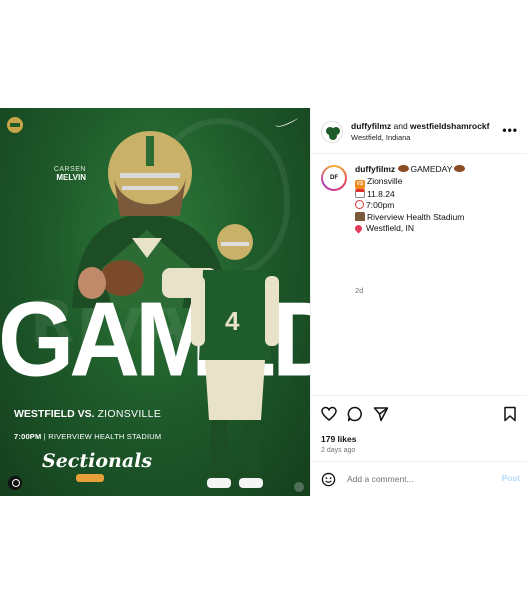 Image resolution: width=527 pixels, height=599 pixels. What do you see at coordinates (338, 450) in the screenshot?
I see `post-date: 2 days ago` at bounding box center [338, 450].